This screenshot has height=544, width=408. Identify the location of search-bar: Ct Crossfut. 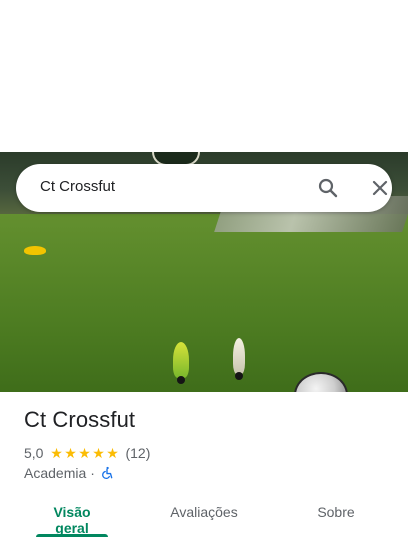
(204, 188).